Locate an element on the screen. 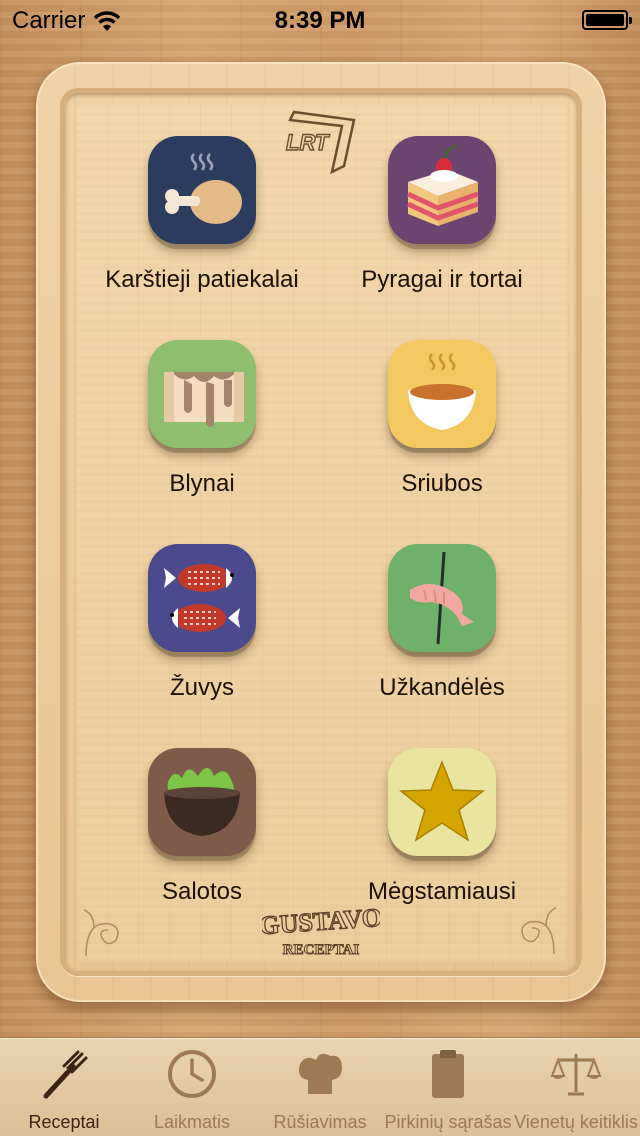 Image resolution: width=640 pixels, height=1136 pixels. status-bar: Carrier 8:39 PM is located at coordinates (320, 20).